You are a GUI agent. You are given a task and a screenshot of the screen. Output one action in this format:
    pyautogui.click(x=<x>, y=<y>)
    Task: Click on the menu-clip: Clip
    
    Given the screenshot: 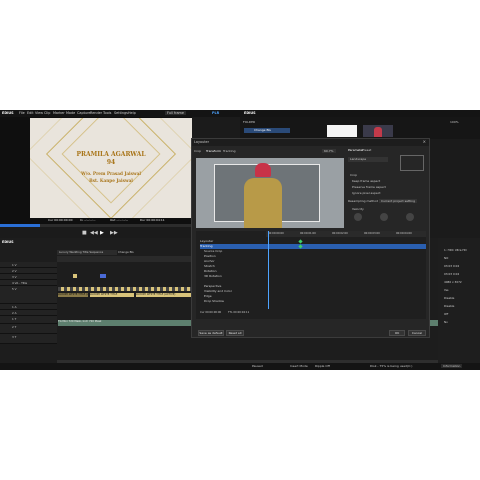 What is the action you would take?
    pyautogui.click(x=47, y=113)
    